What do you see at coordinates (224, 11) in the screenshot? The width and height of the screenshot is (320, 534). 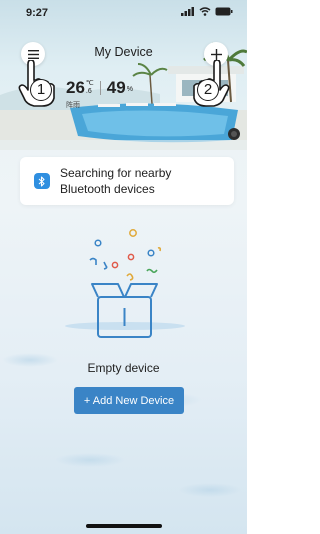 I see `battery-icon` at bounding box center [224, 11].